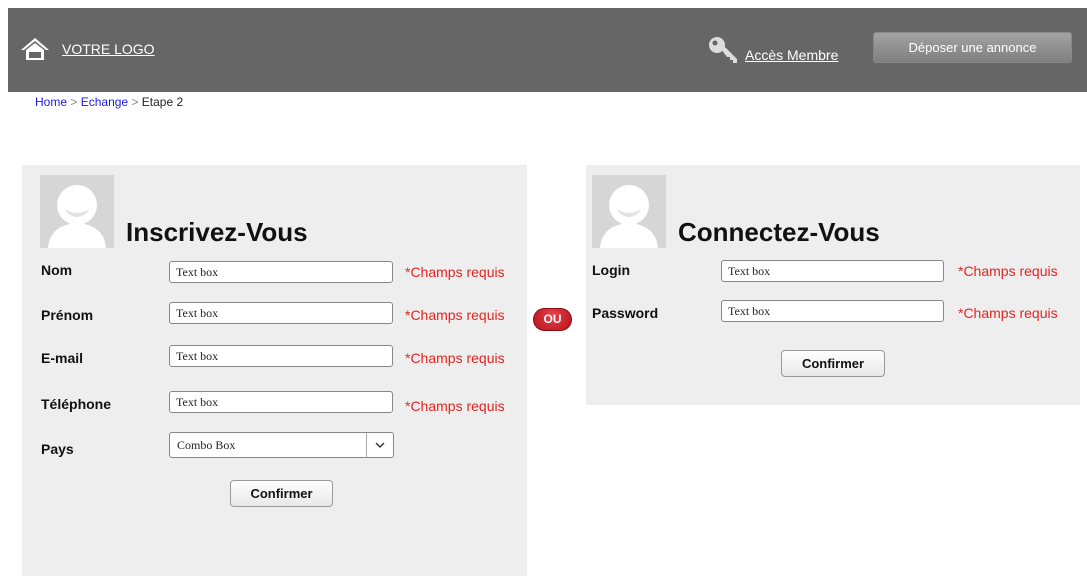  Describe the element at coordinates (791, 55) in the screenshot. I see `member-access-link: Accès Membre` at that location.